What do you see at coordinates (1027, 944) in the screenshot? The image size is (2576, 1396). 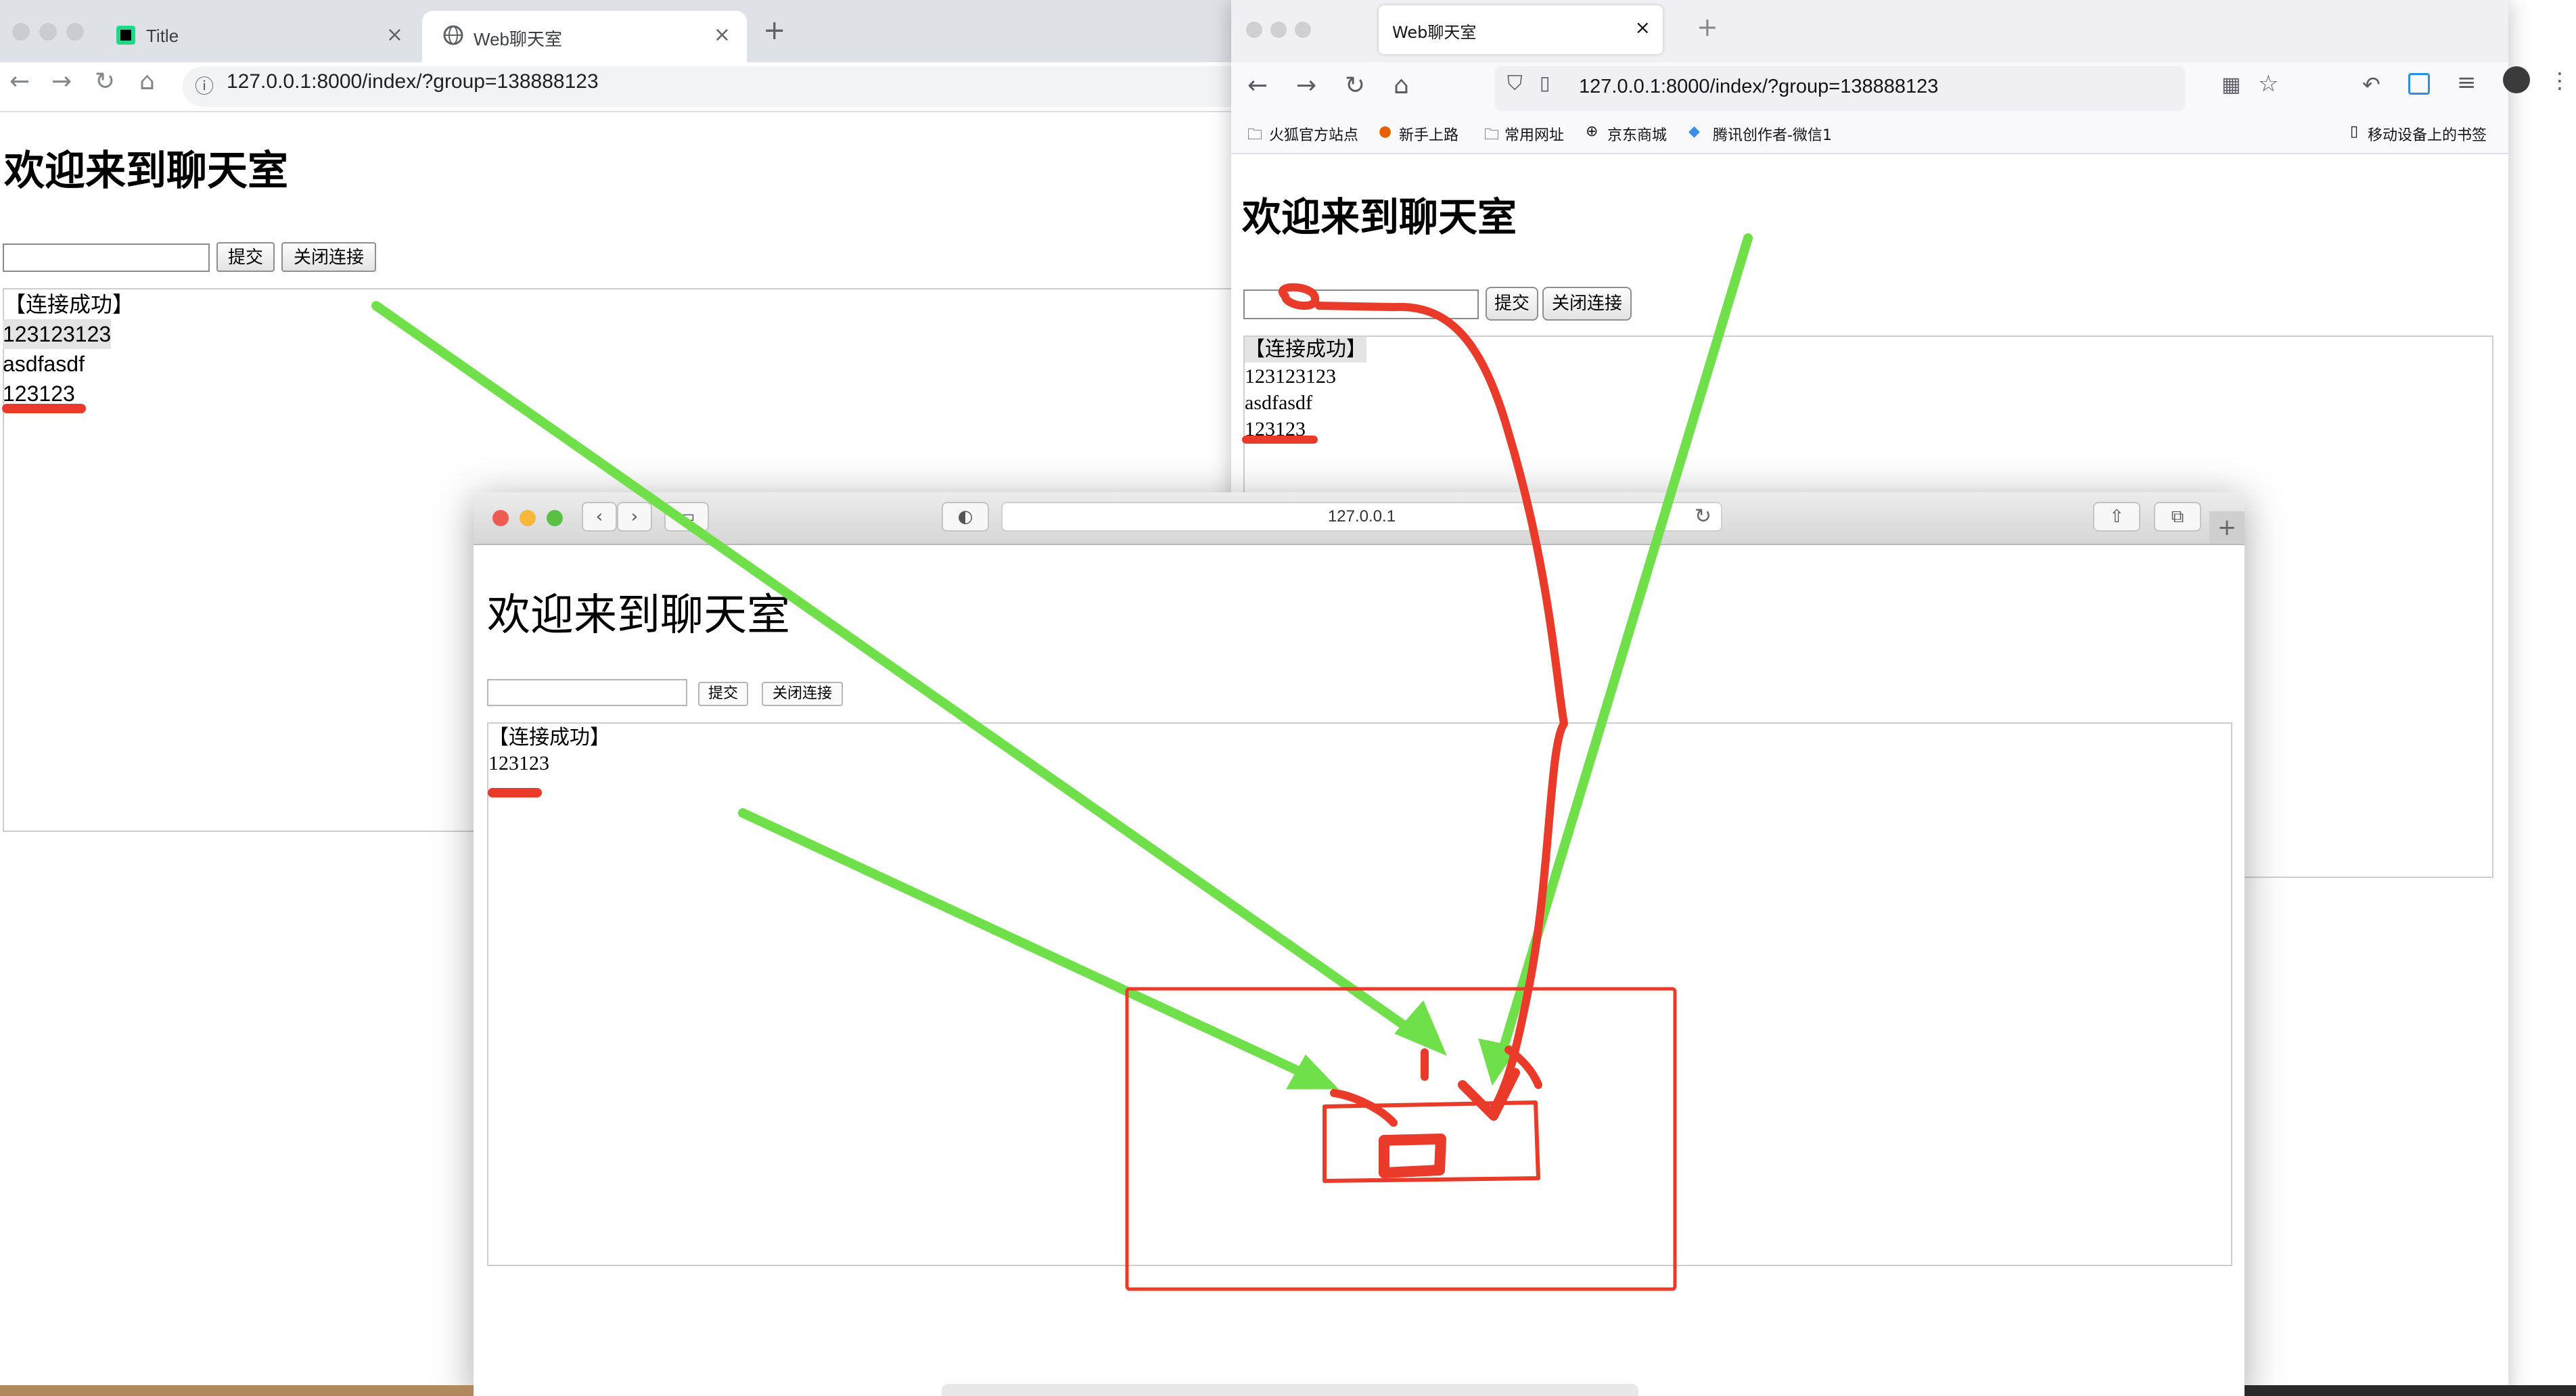 I see `arrow-safari-message` at bounding box center [1027, 944].